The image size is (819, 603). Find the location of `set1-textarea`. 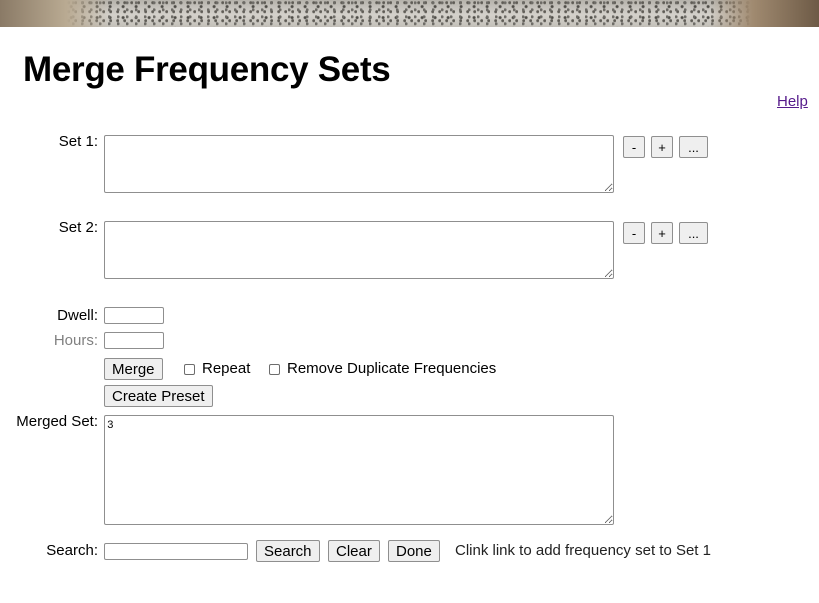

set1-textarea is located at coordinates (359, 164).